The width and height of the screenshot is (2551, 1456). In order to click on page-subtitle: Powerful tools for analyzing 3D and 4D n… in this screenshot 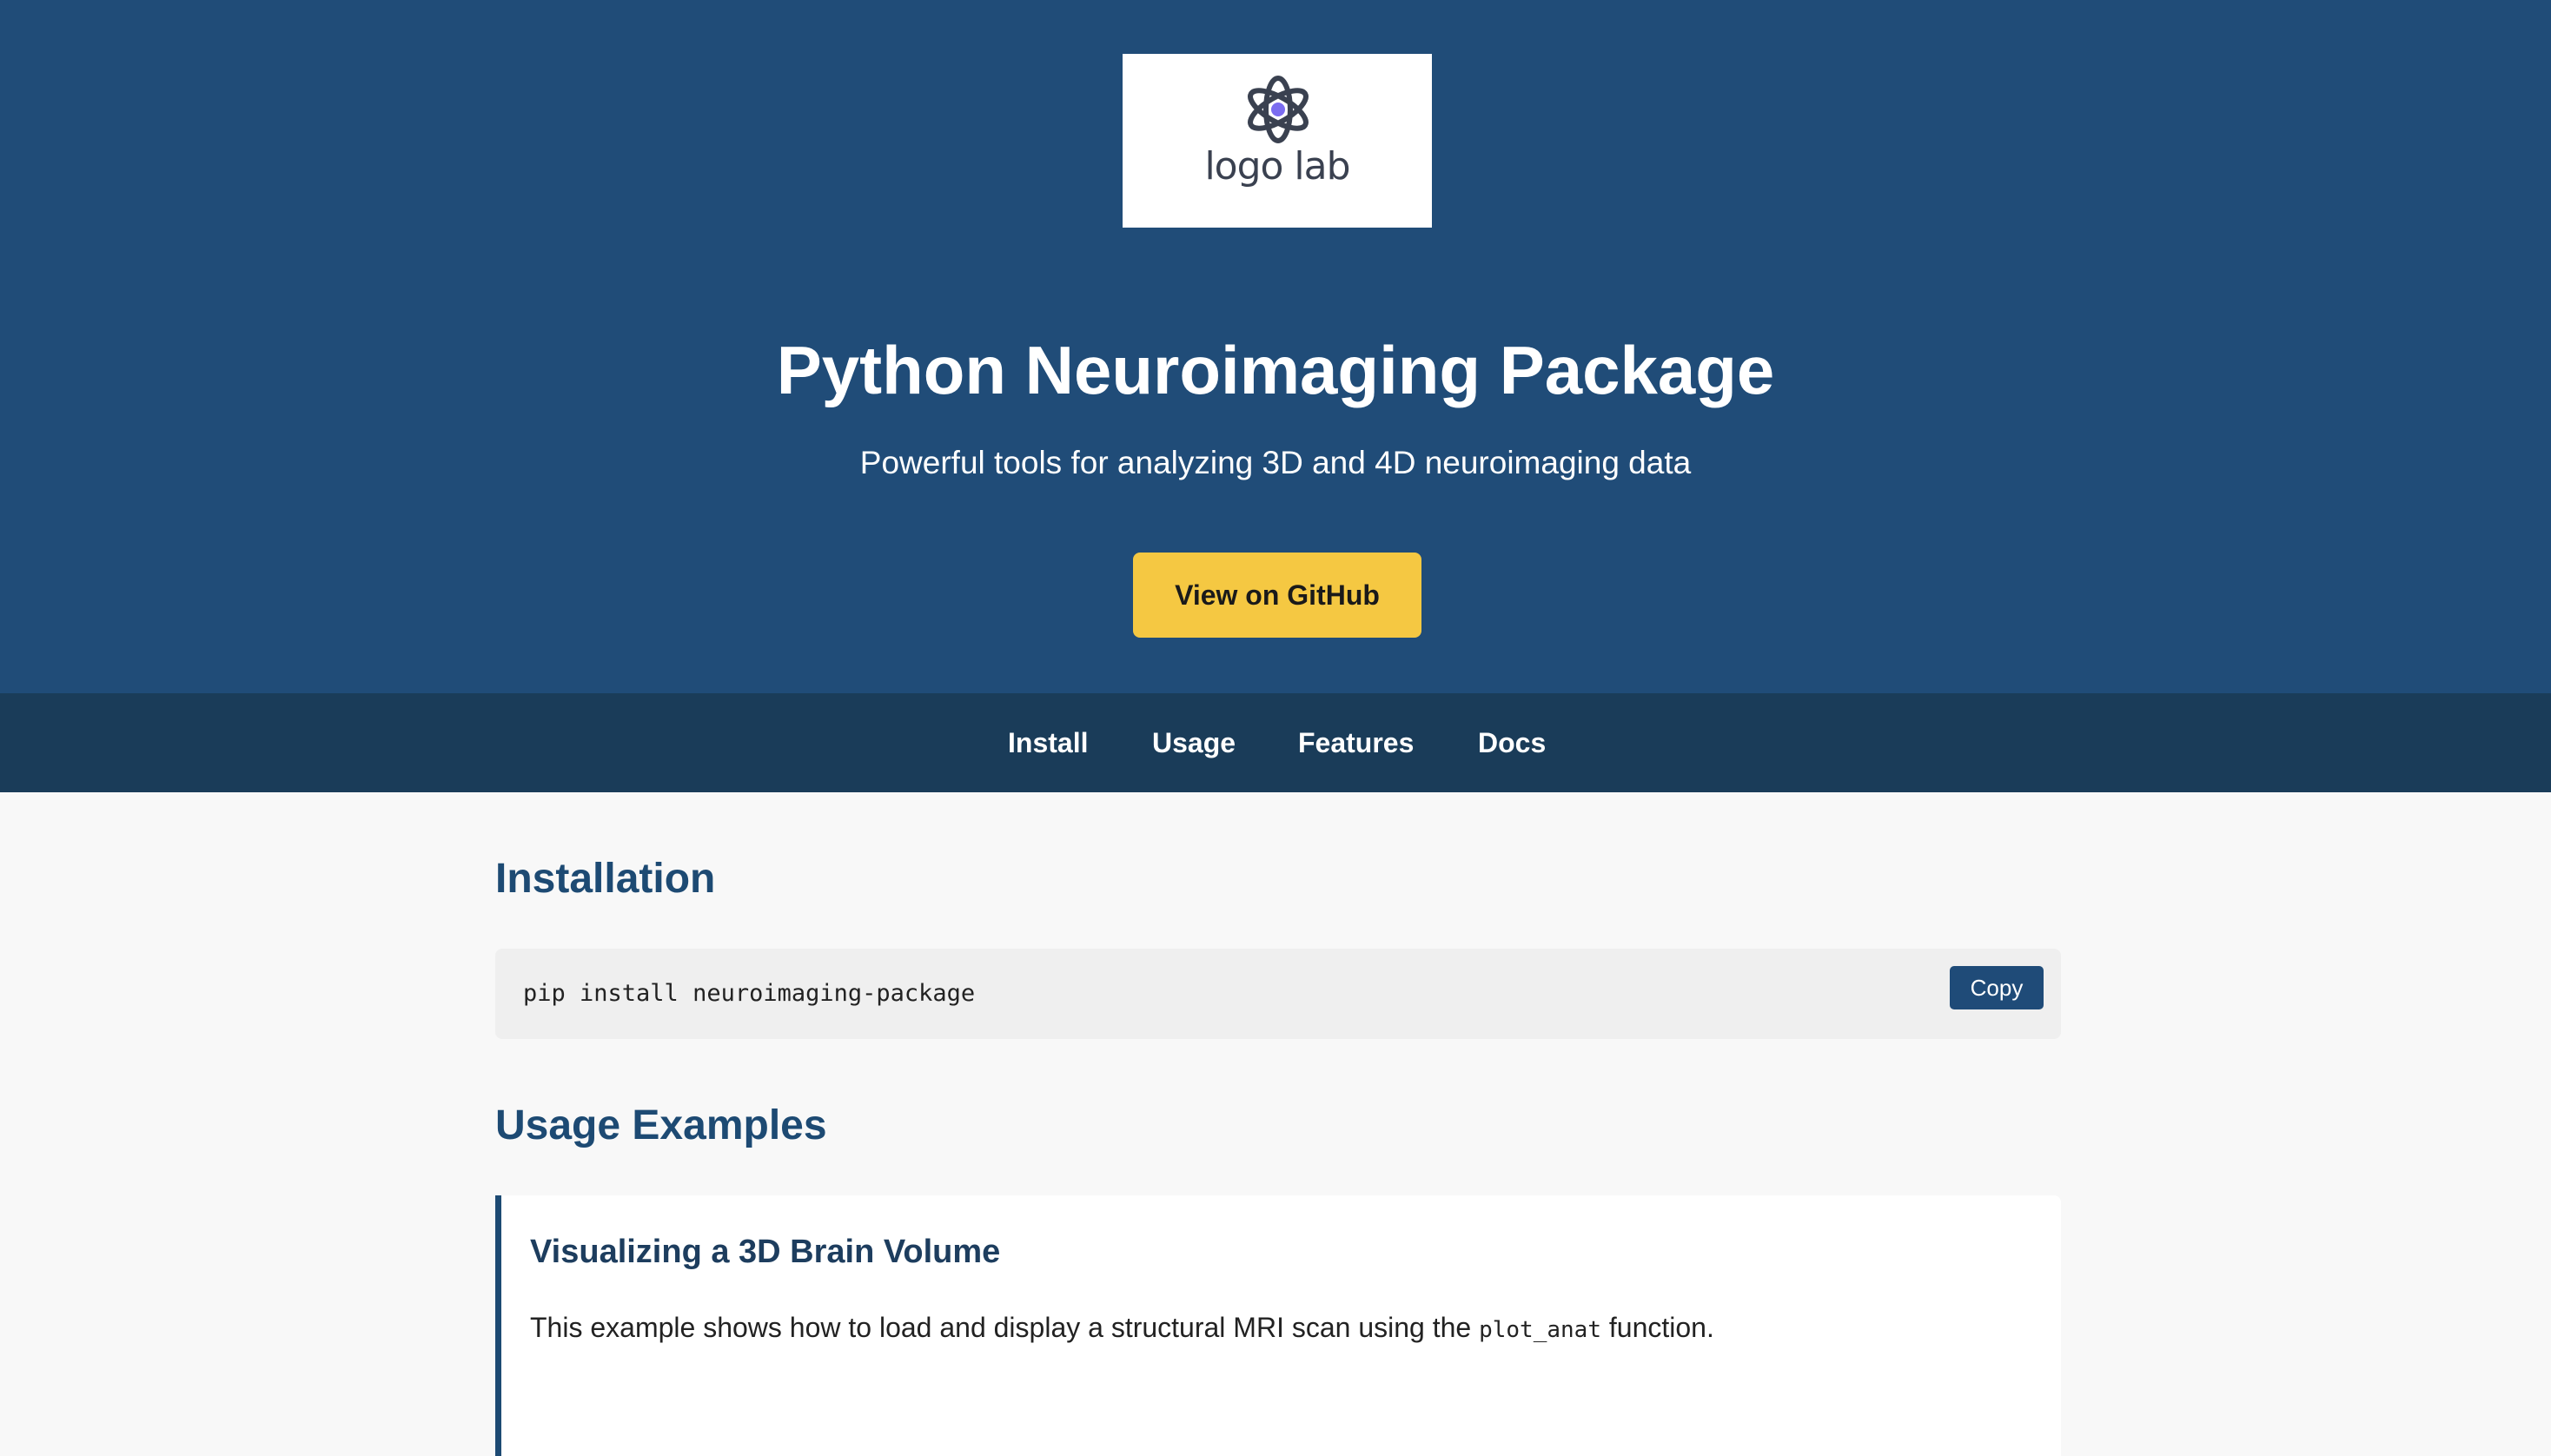, I will do `click(1275, 462)`.